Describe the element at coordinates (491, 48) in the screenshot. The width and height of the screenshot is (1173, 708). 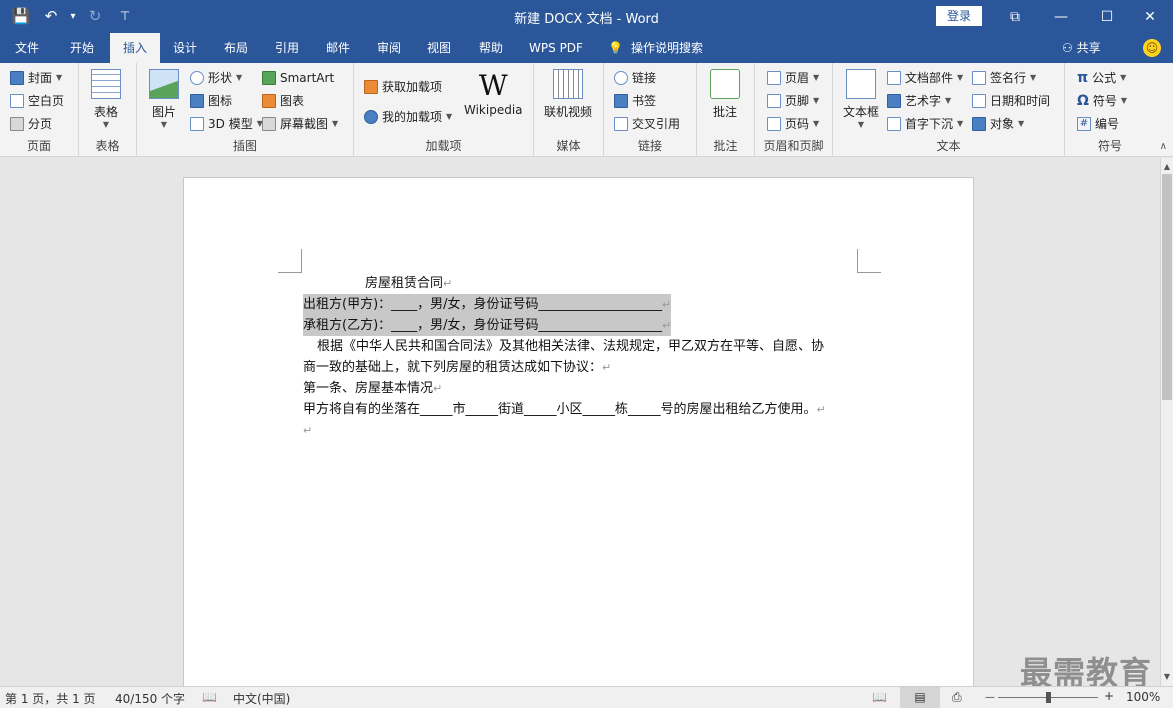
I see `tab-help: 帮助` at that location.